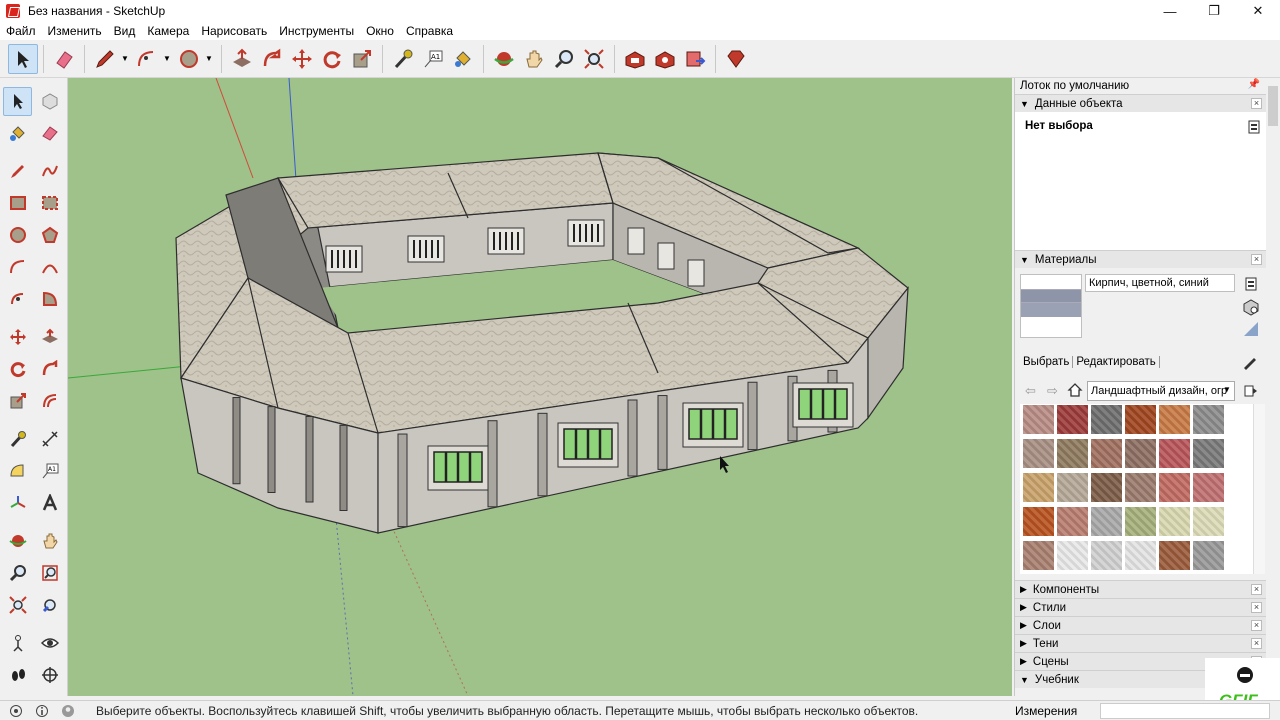 The height and width of the screenshot is (720, 1280). I want to click on previous-view-button, so click(49, 605).